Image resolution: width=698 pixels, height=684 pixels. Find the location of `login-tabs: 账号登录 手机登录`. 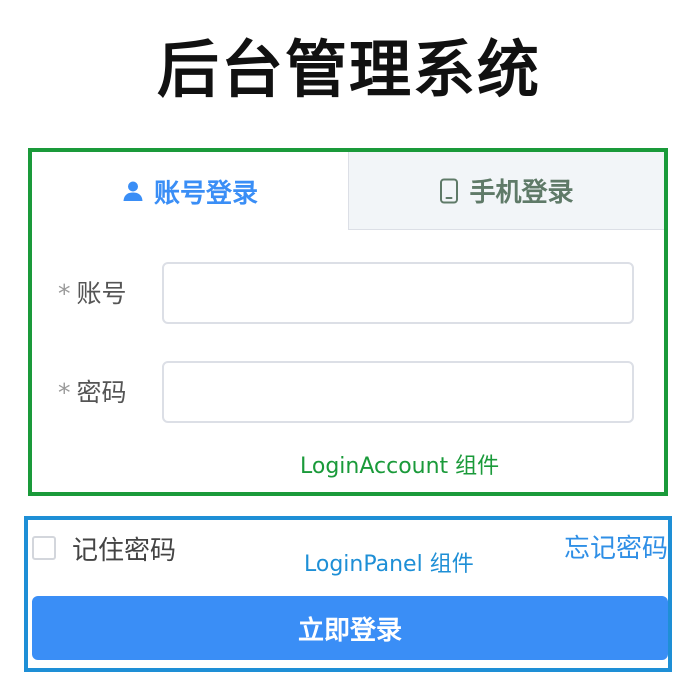

login-tabs: 账号登录 手机登录 is located at coordinates (348, 191).